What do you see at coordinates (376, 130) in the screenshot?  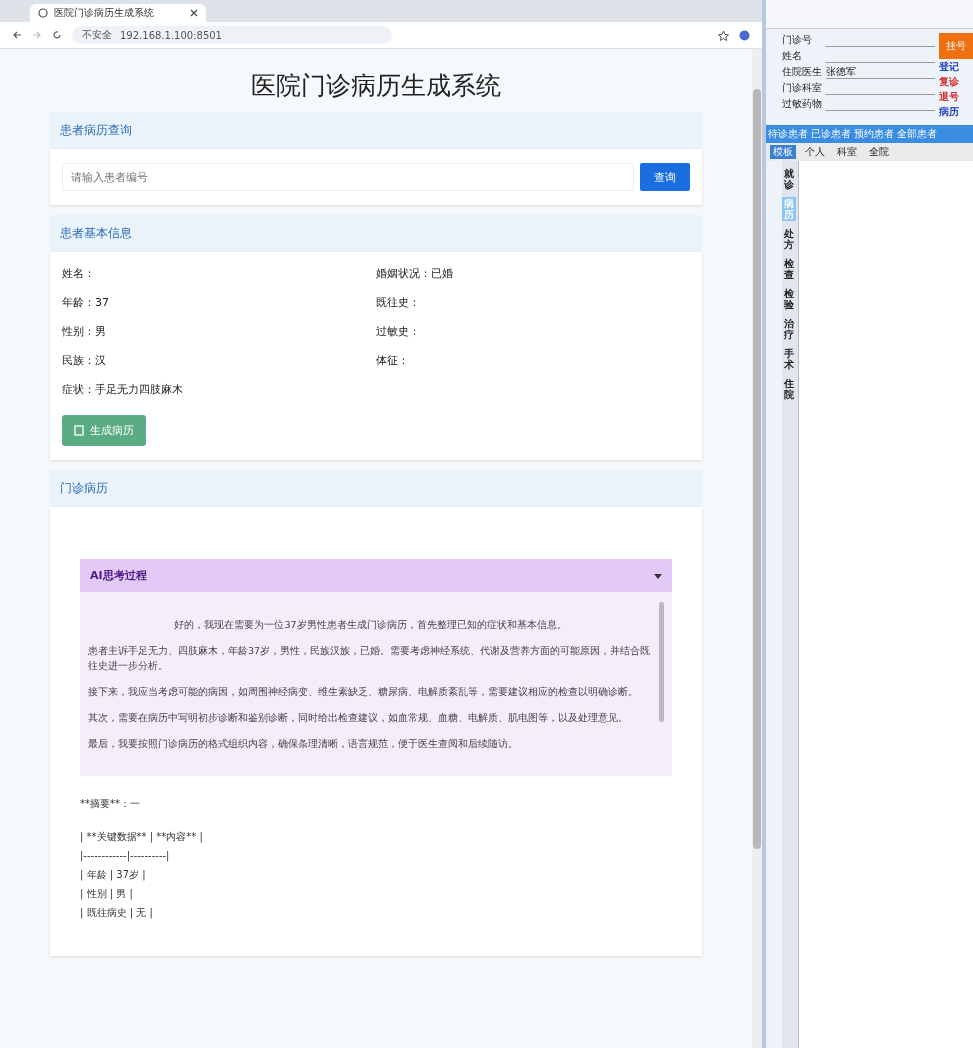 I see `section-heading: 患者病历查询` at bounding box center [376, 130].